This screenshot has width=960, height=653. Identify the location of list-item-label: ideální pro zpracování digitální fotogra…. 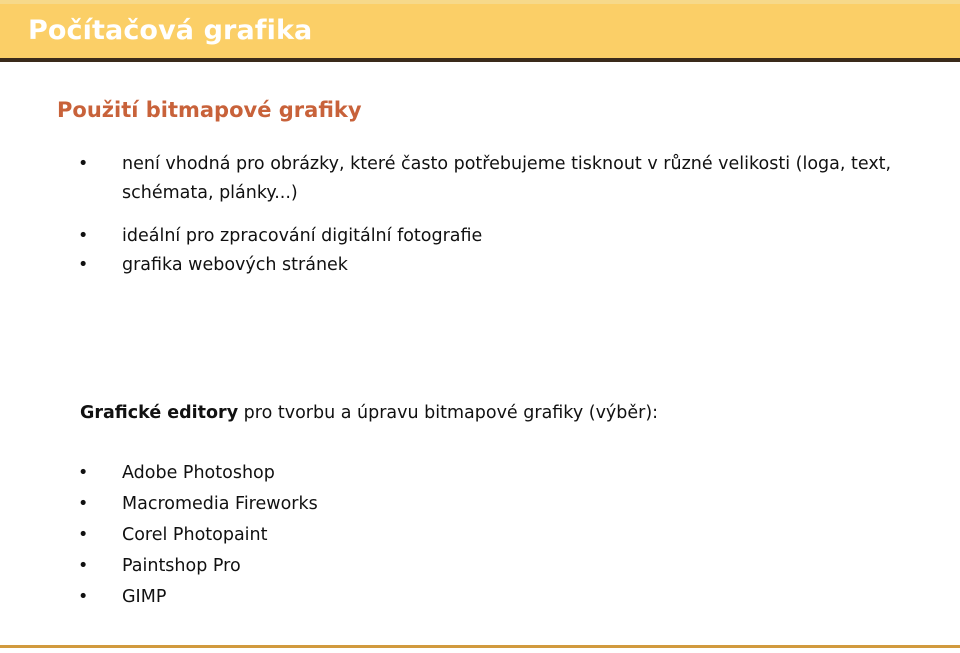
(302, 236).